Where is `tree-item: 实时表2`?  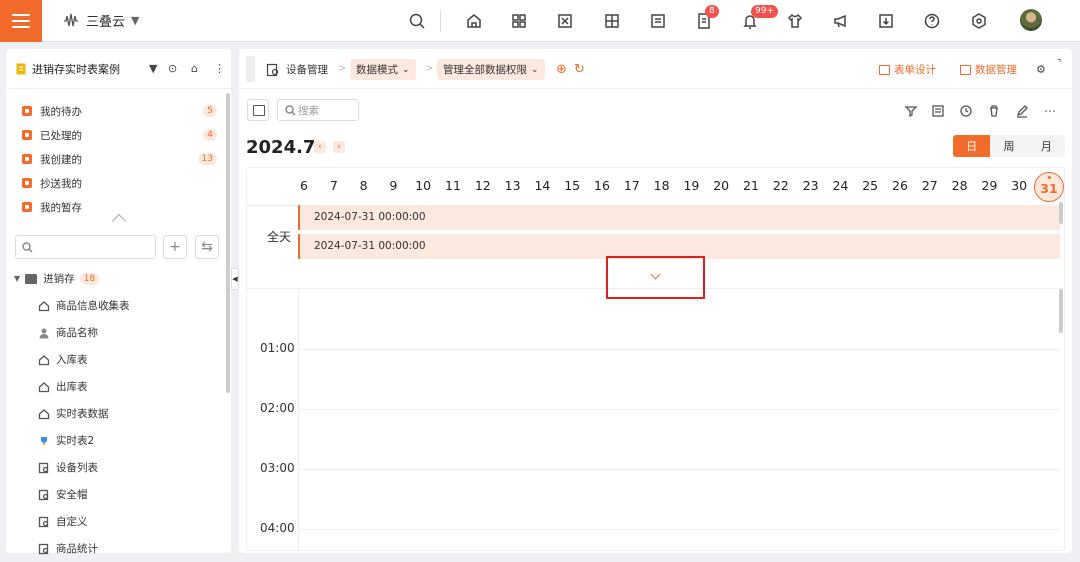
tree-item: 实时表2 is located at coordinates (128, 440).